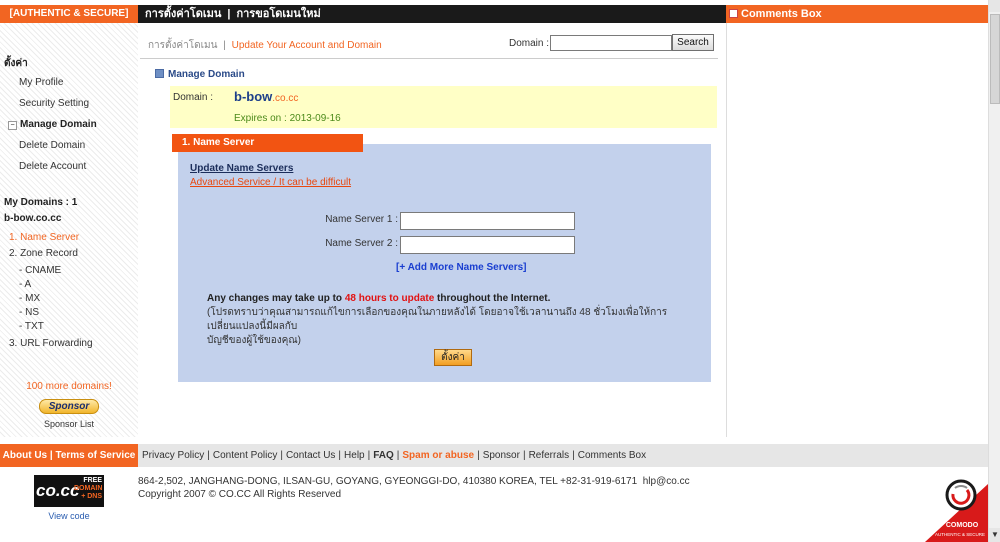 Image resolution: width=1000 pixels, height=542 pixels. I want to click on search-button: Search, so click(693, 42).